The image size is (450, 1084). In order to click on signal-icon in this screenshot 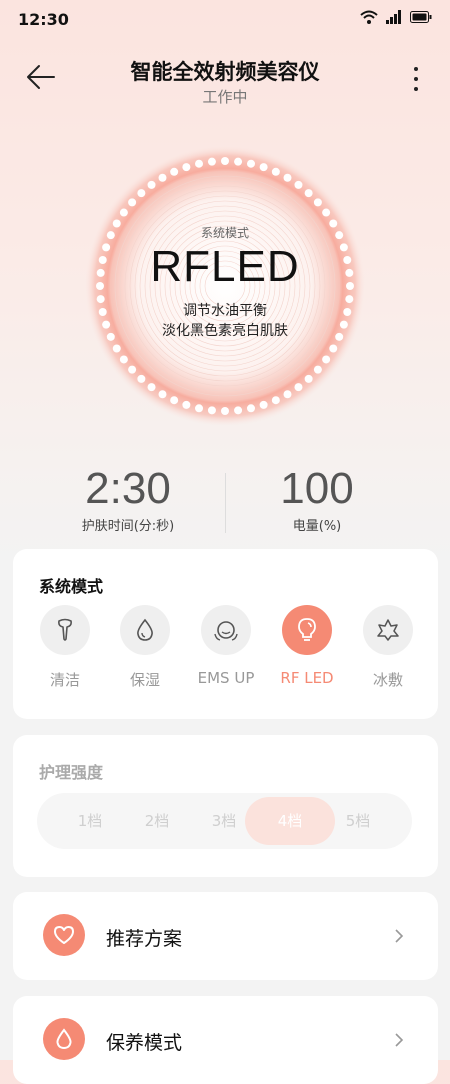, I will do `click(393, 17)`.